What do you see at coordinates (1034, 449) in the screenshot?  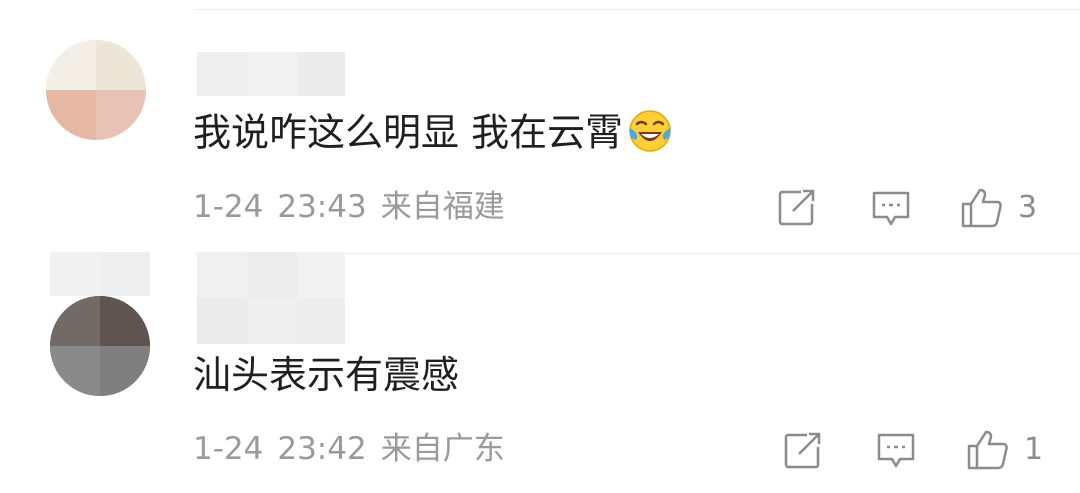 I see `like-count: 1` at bounding box center [1034, 449].